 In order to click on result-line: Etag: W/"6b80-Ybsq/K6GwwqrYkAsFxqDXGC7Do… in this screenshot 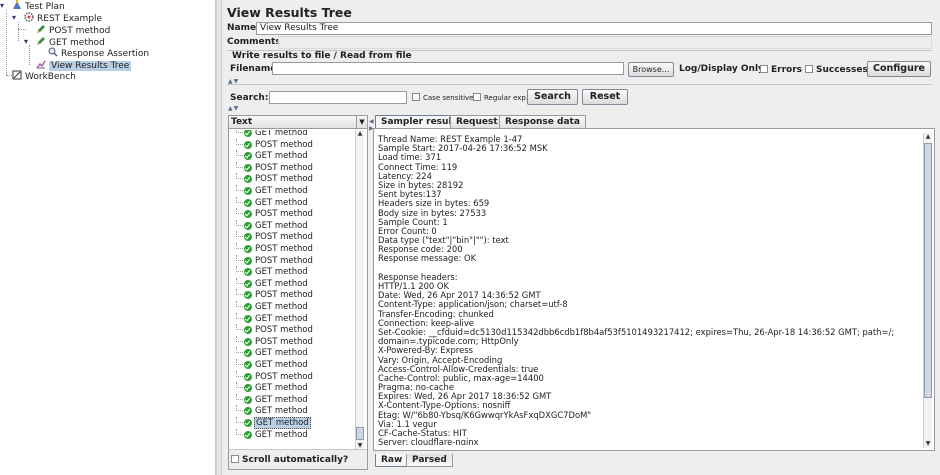, I will do `click(485, 414)`.